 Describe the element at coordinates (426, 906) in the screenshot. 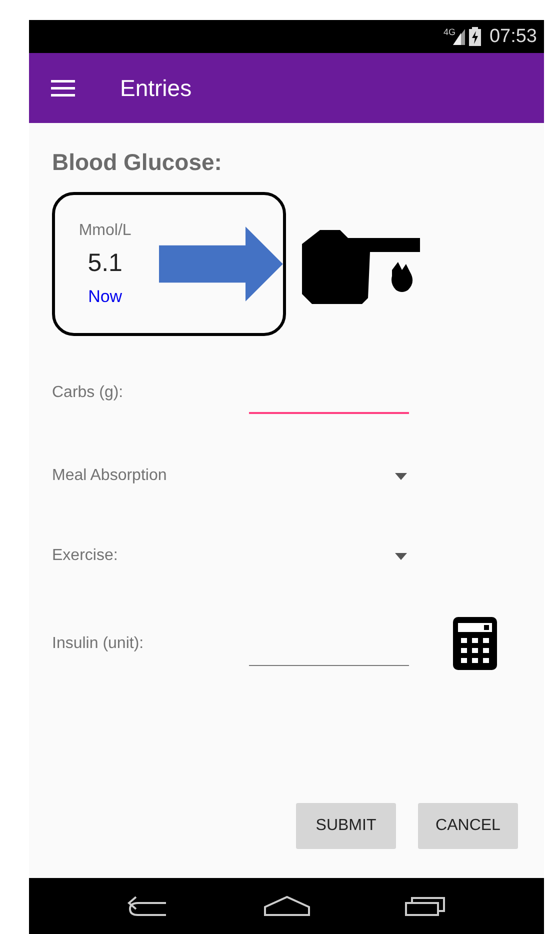

I see `recent-apps-icon` at that location.